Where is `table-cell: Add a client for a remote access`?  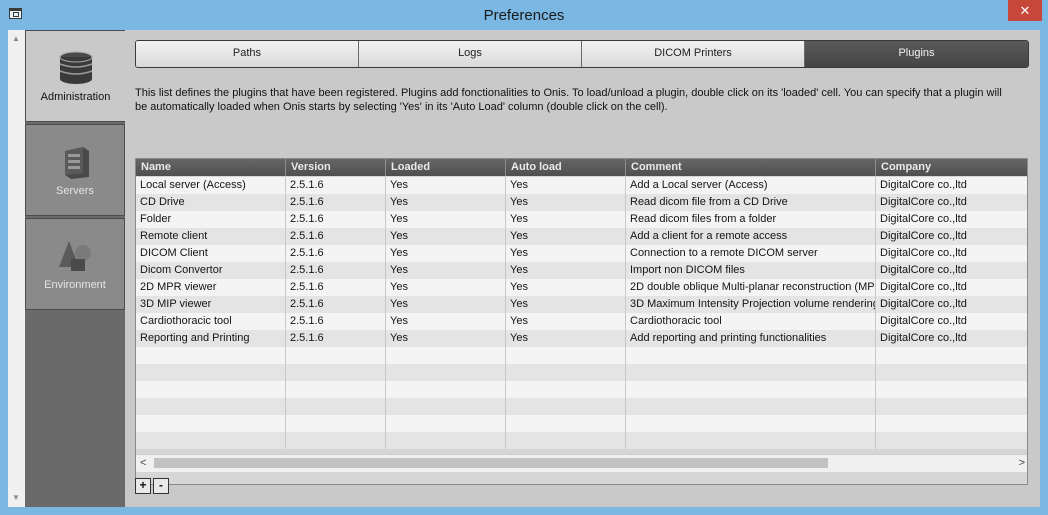
table-cell: Add a client for a remote access is located at coordinates (751, 236).